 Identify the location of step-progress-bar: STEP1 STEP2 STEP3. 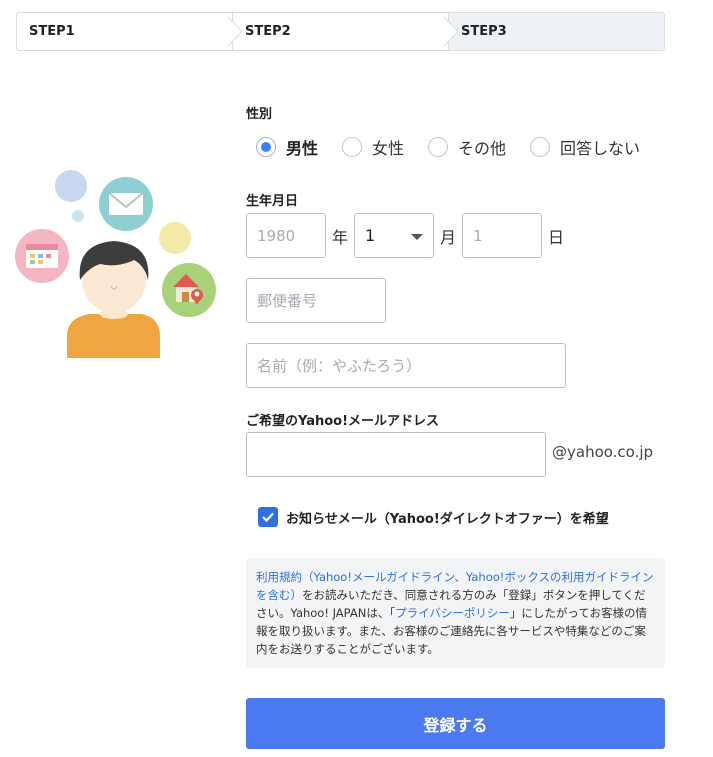
(340, 31).